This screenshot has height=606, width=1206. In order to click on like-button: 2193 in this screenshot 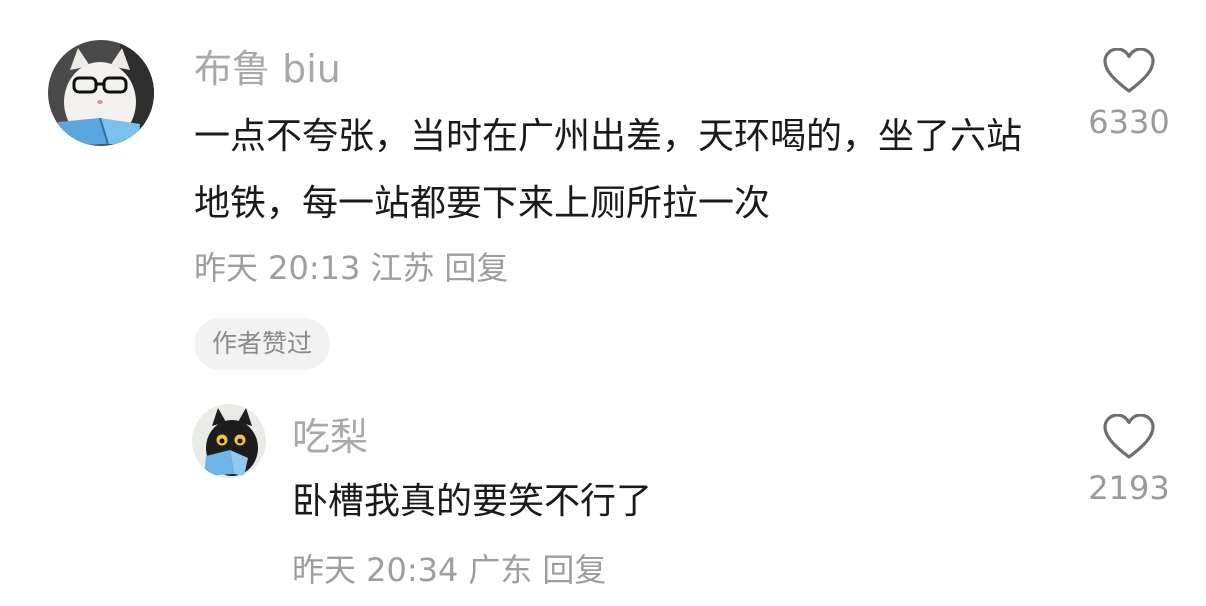, I will do `click(1129, 459)`.